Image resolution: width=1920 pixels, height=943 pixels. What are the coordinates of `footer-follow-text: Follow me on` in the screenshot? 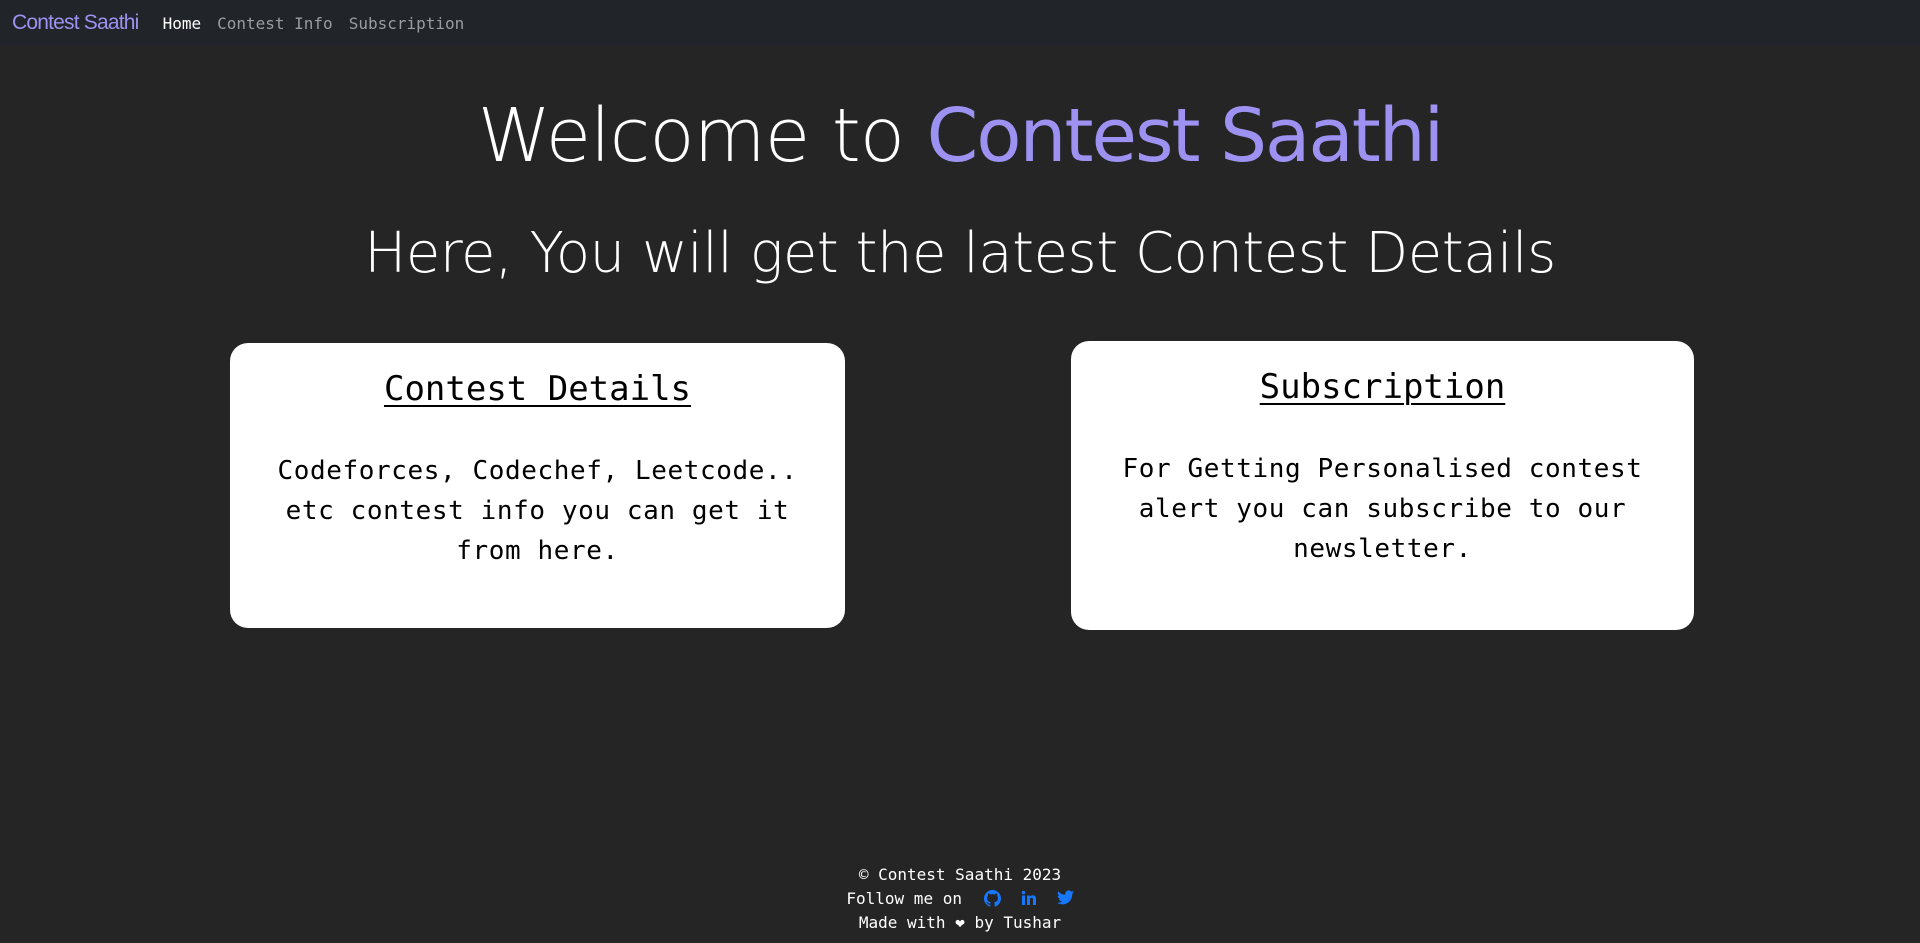 It's located at (904, 898).